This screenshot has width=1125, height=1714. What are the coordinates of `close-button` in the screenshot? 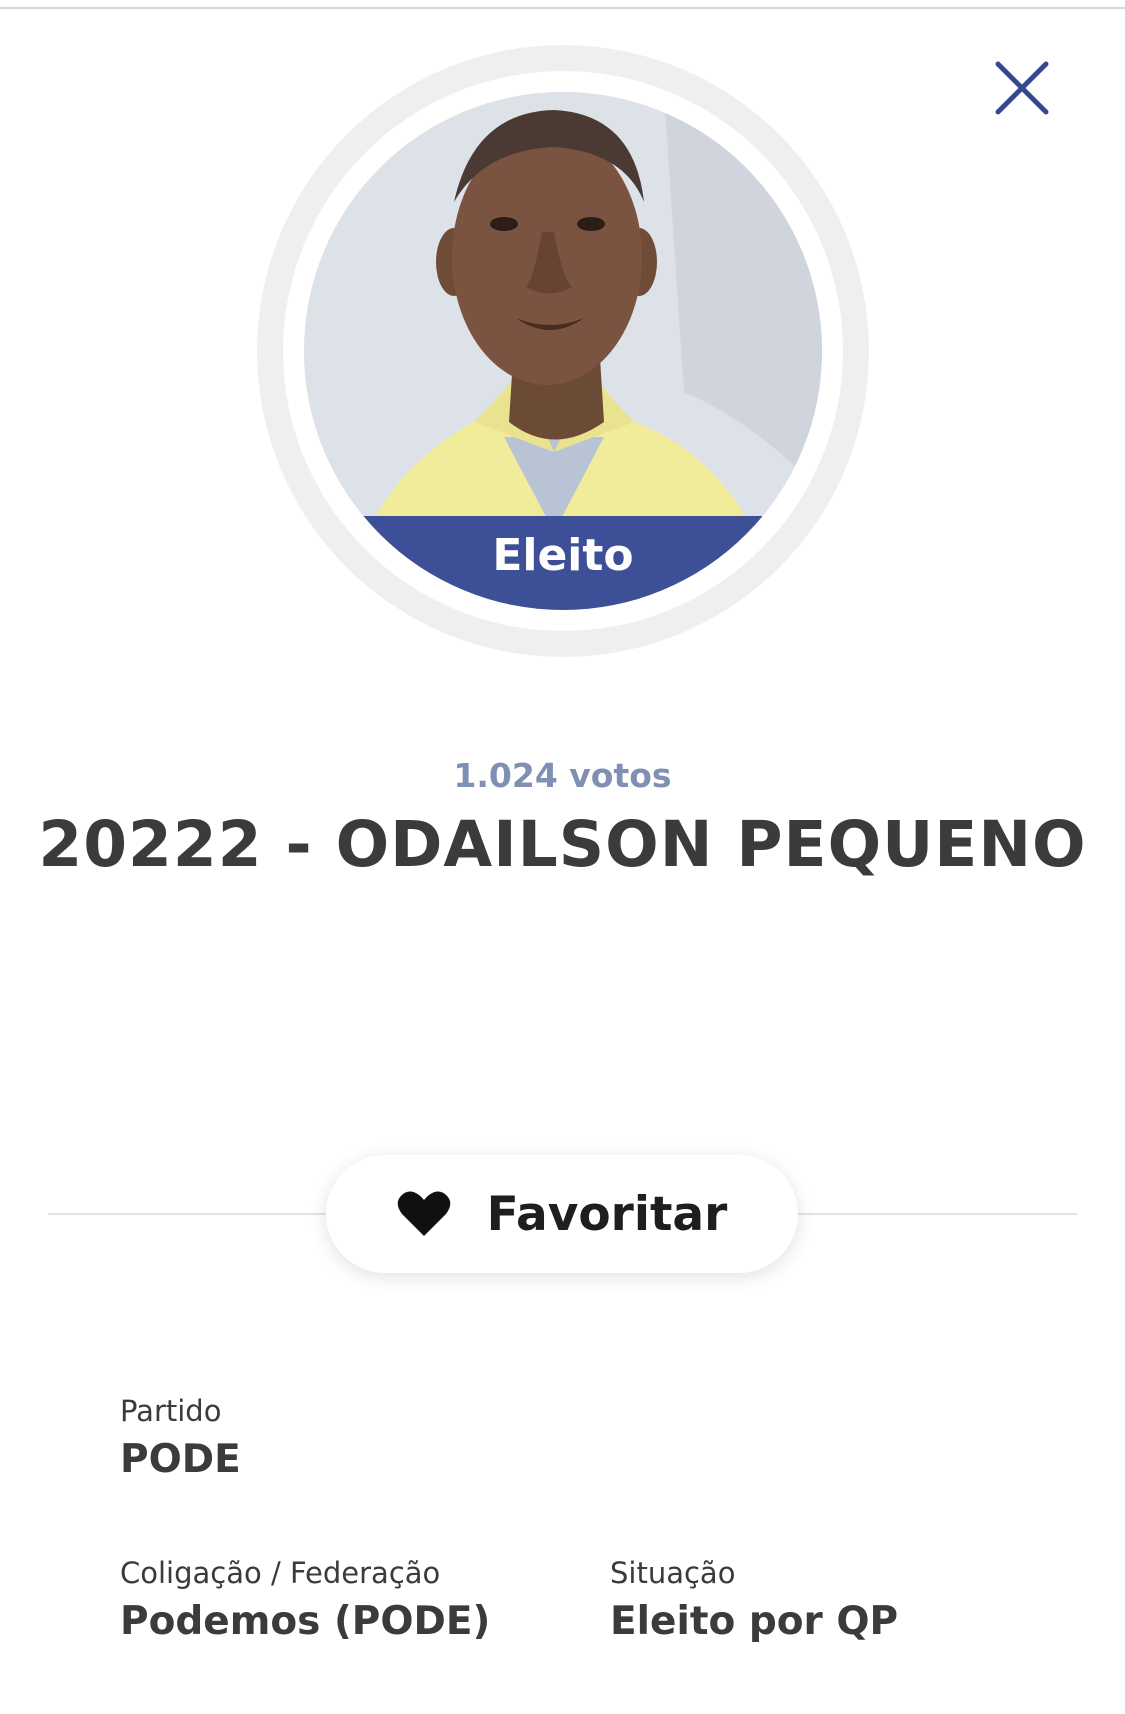 It's located at (1022, 88).